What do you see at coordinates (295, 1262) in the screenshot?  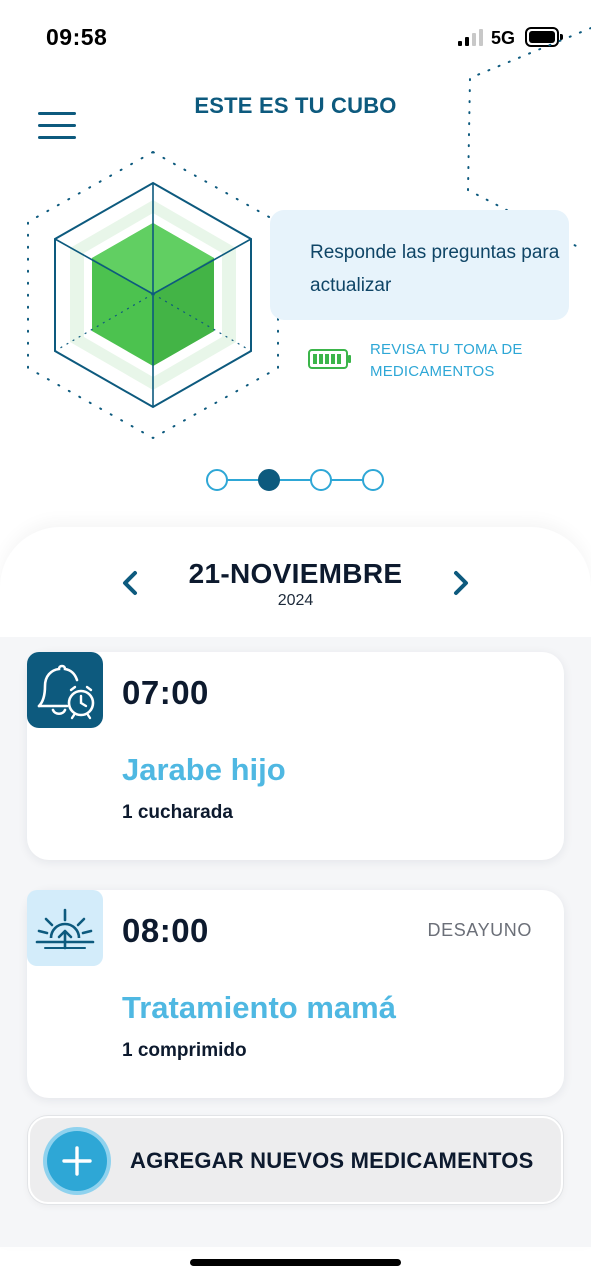 I see `home-indicator` at bounding box center [295, 1262].